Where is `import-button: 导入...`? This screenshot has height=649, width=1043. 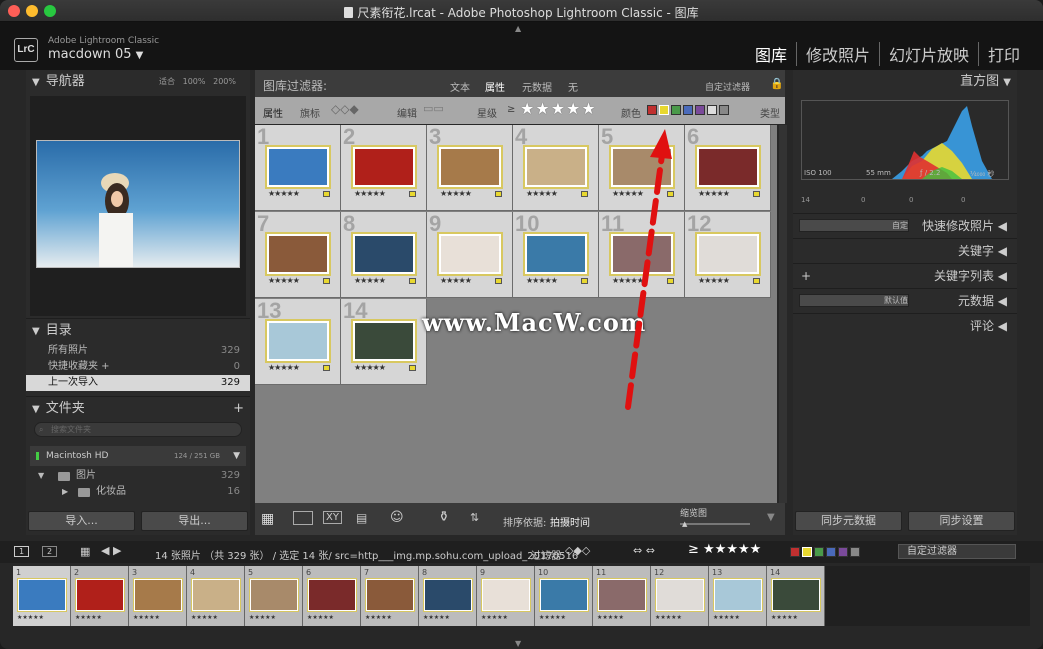
import-button: 导入... is located at coordinates (81, 521).